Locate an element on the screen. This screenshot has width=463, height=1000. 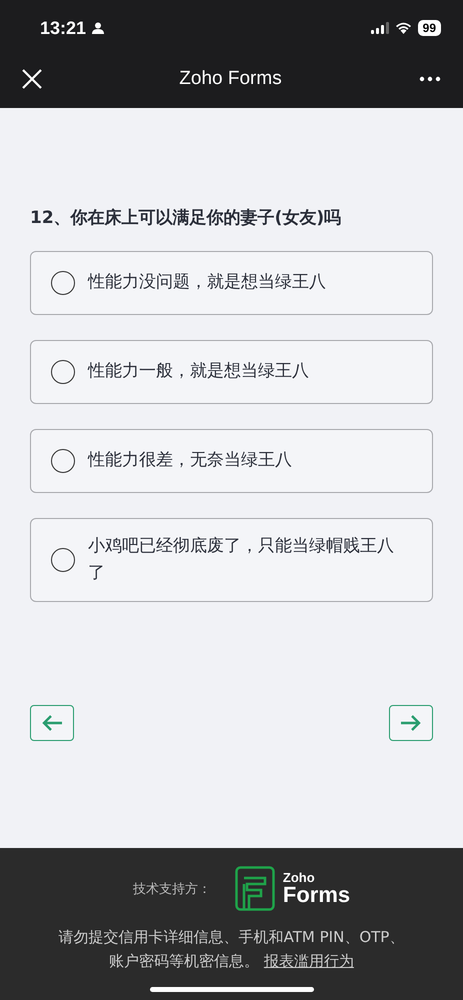
nav-title: Zoho Forms is located at coordinates (230, 79).